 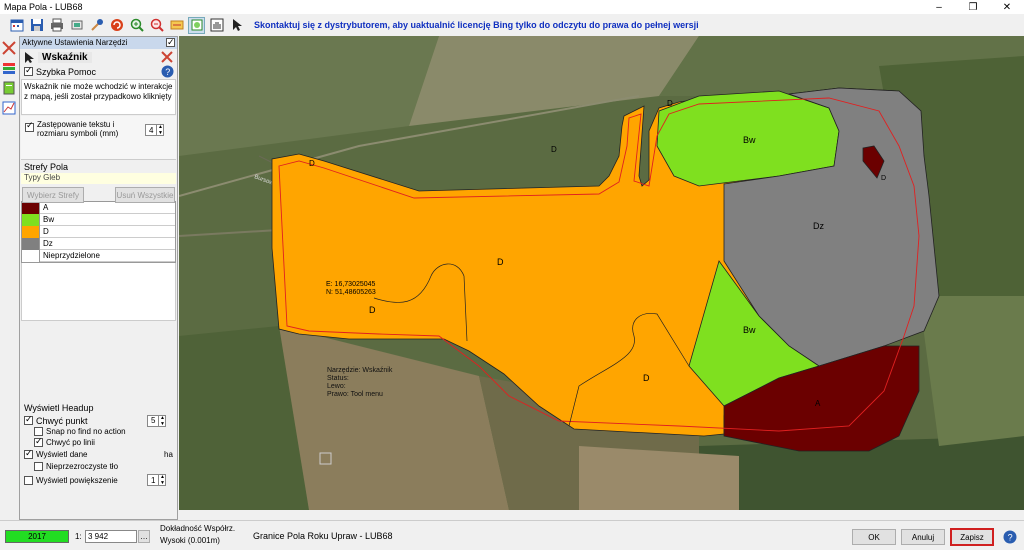 I want to click on accuracy-label: Dokładność Współrz., so click(x=198, y=528).